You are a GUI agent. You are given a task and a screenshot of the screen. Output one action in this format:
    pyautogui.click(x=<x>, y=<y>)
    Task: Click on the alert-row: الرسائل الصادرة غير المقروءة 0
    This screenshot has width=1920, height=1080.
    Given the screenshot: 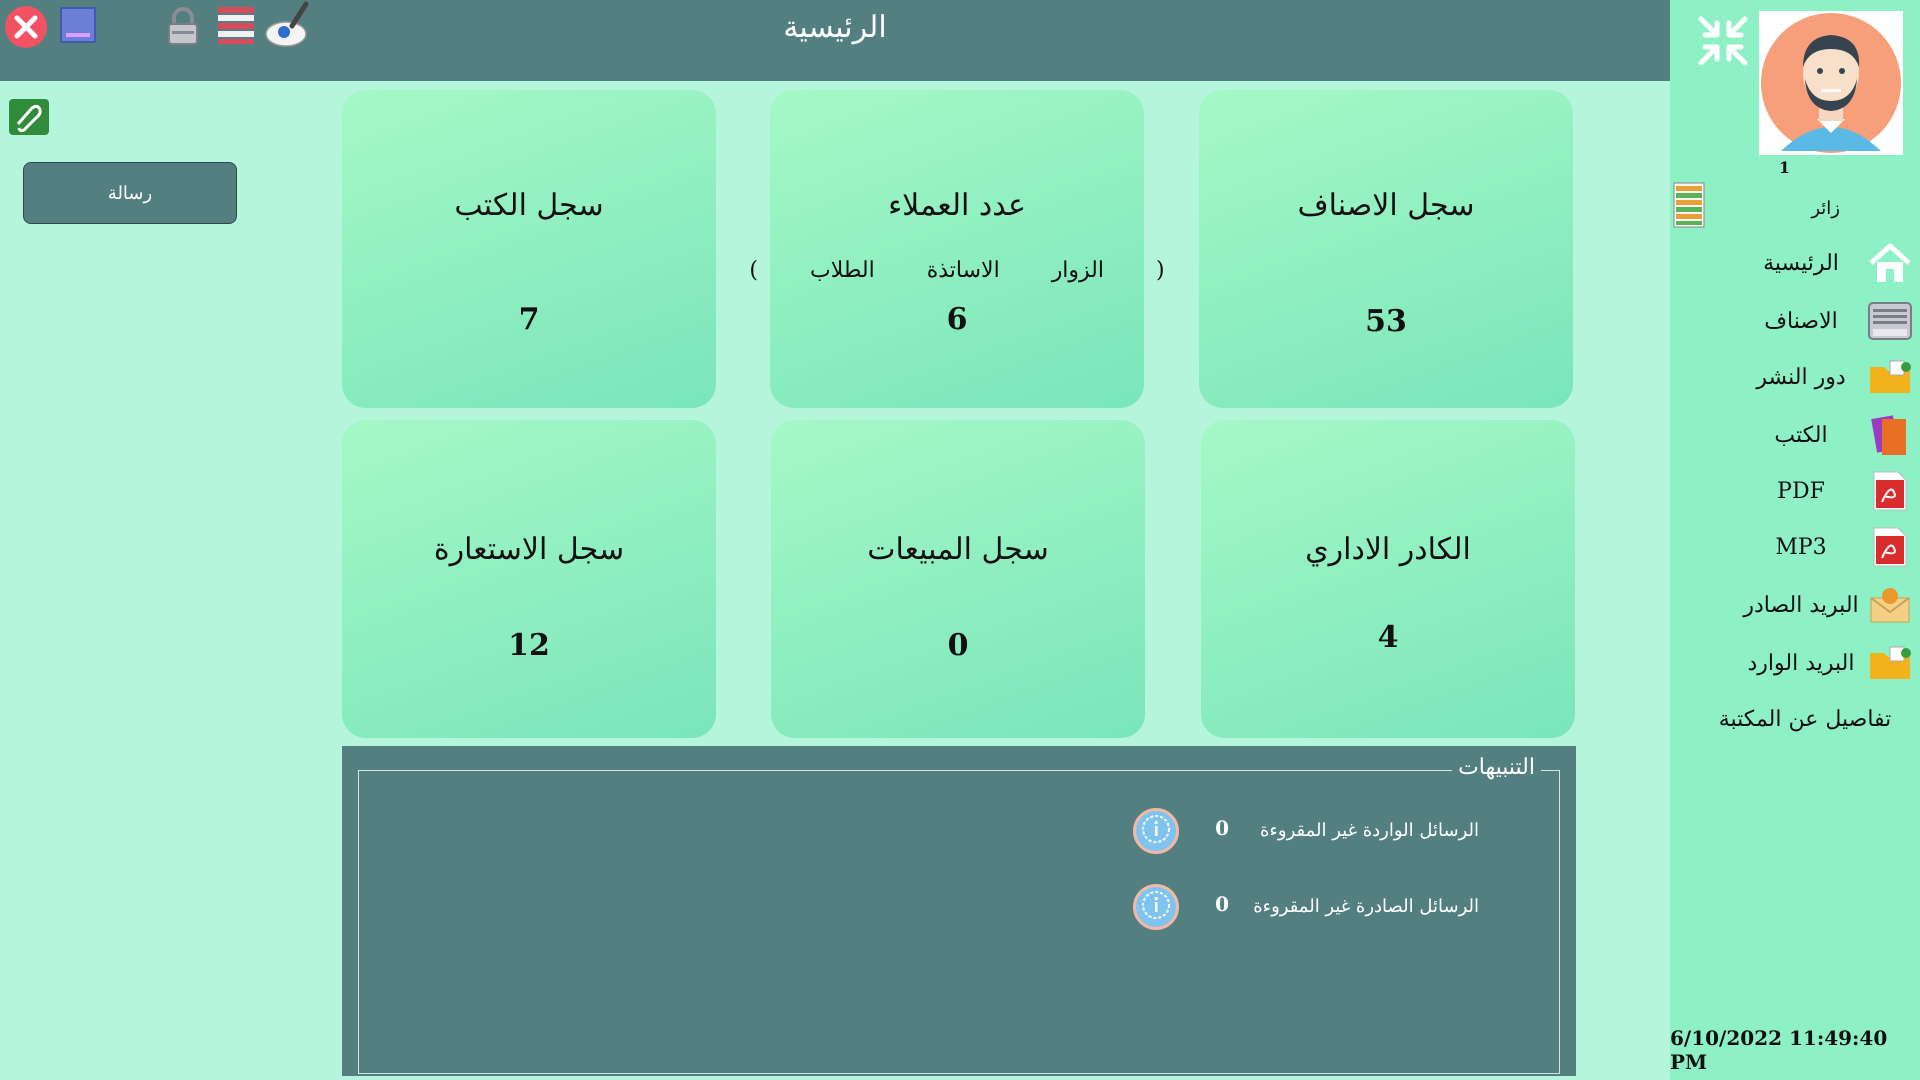 What is the action you would take?
    pyautogui.click(x=959, y=909)
    